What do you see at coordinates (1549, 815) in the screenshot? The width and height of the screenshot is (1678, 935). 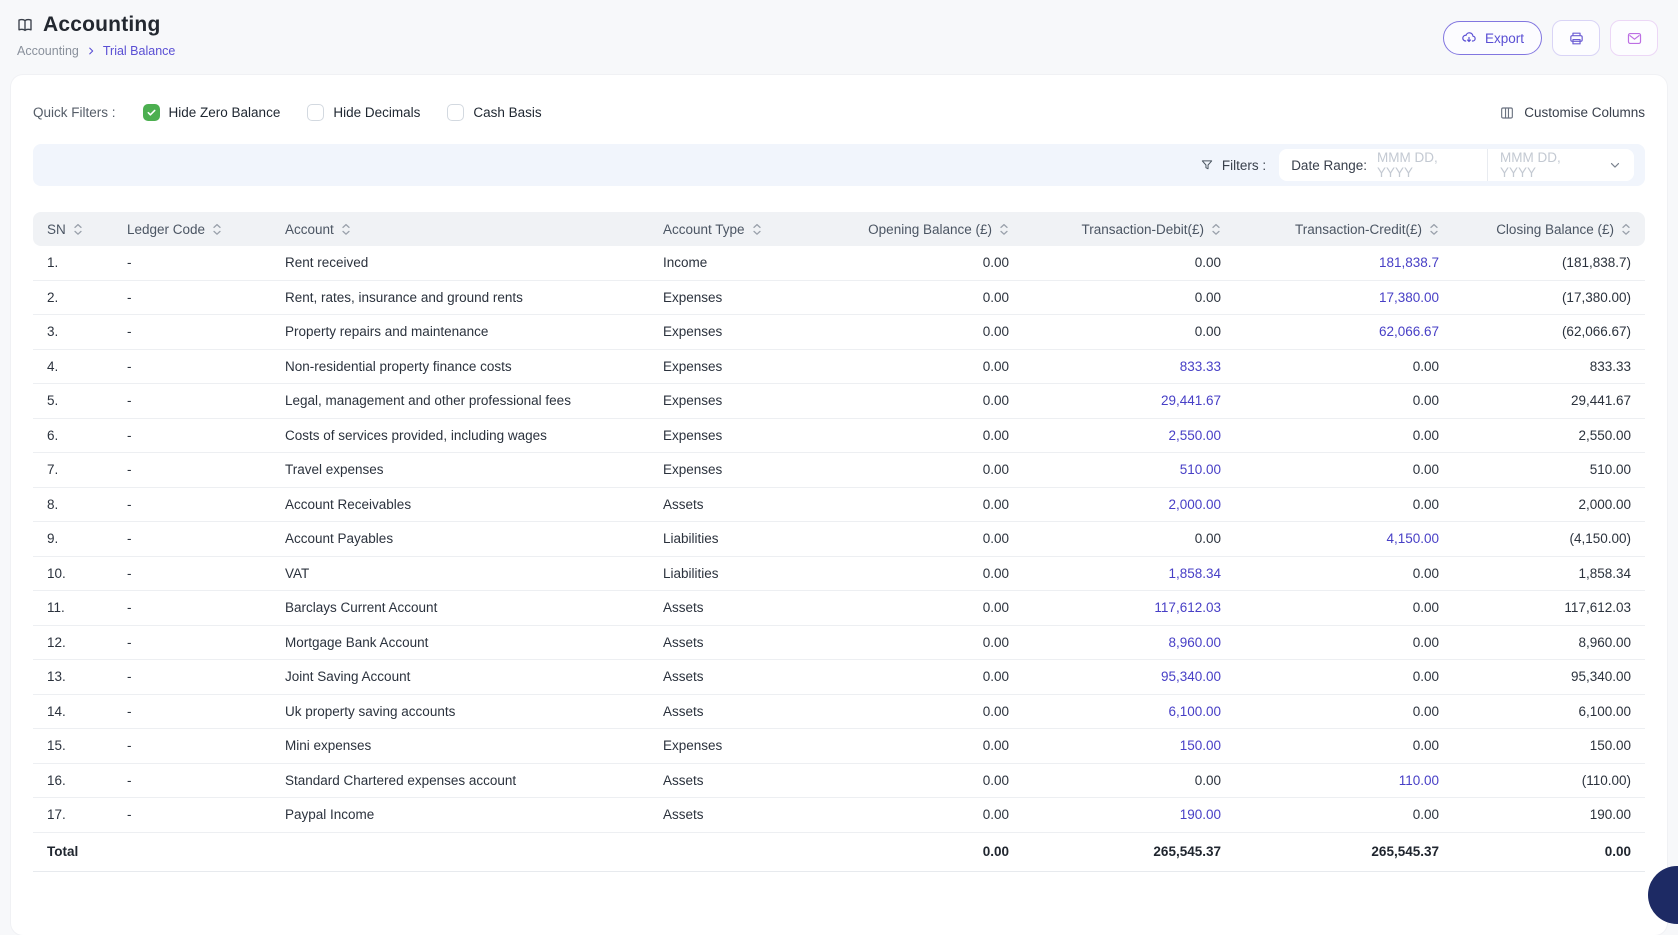 I see `cell-closing-balance: 190.00` at bounding box center [1549, 815].